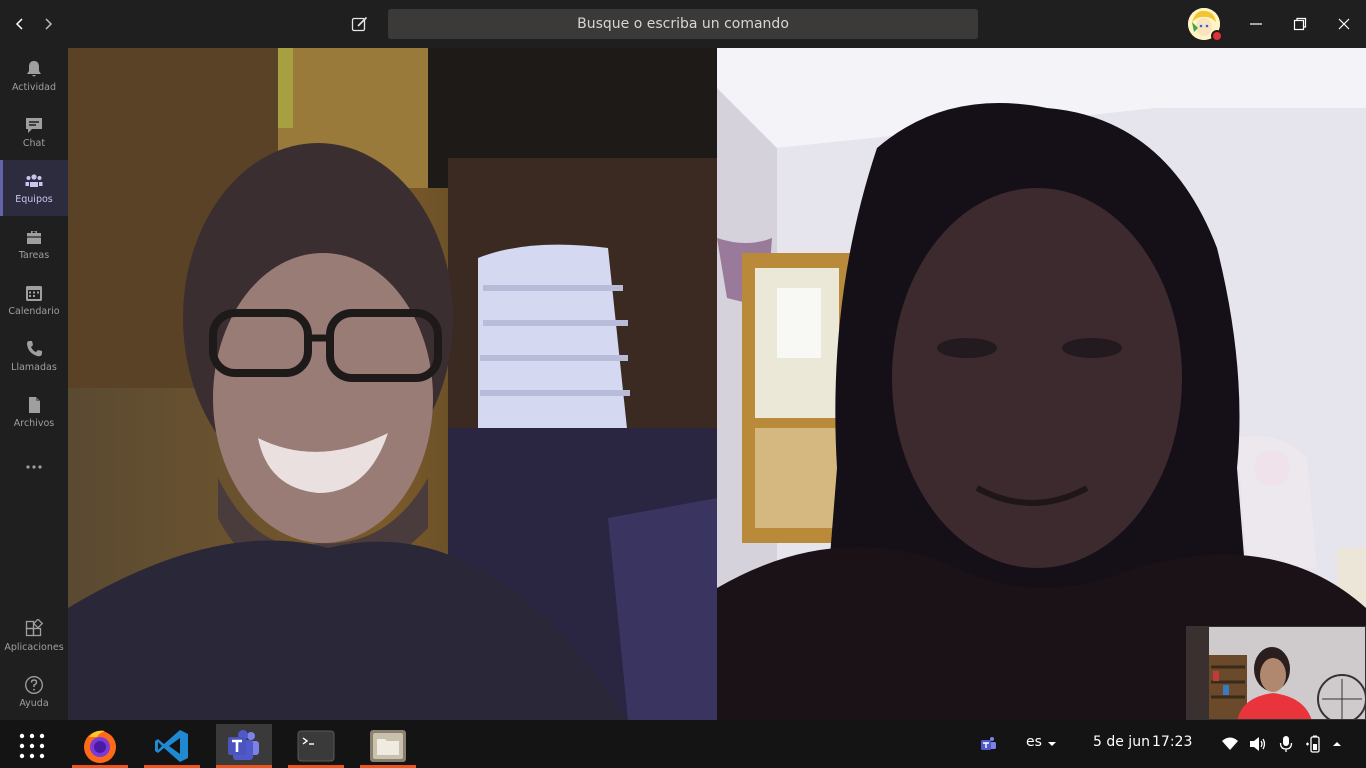 This screenshot has width=1366, height=768. Describe the element at coordinates (34, 293) in the screenshot. I see `calendar-icon` at that location.